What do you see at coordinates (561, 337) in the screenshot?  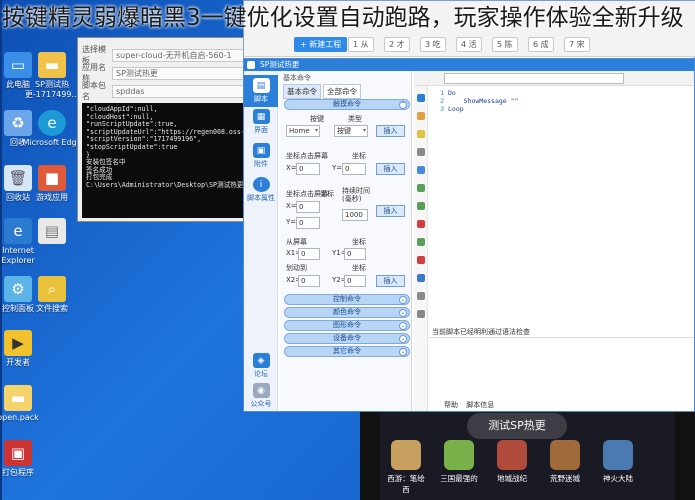 I see `divider` at bounding box center [561, 337].